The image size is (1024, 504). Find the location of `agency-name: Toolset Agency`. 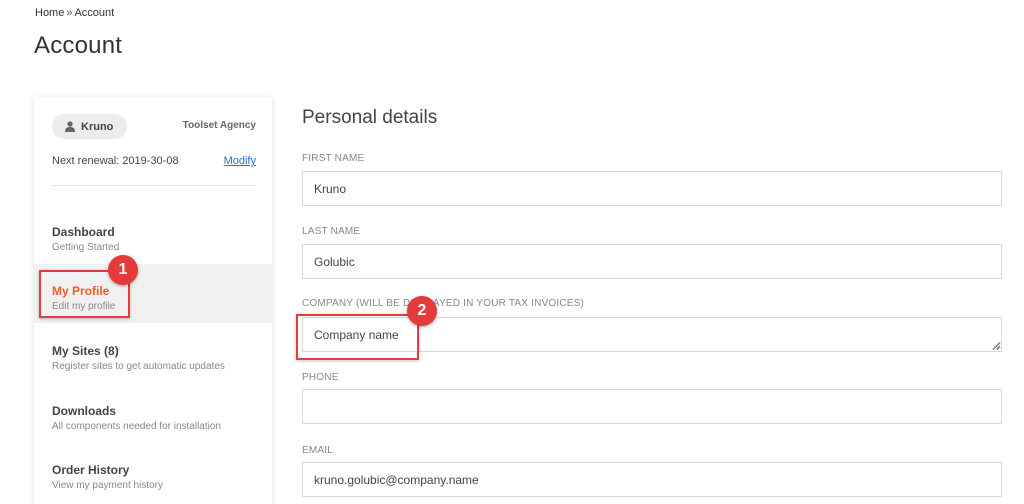

agency-name: Toolset Agency is located at coordinates (219, 125).